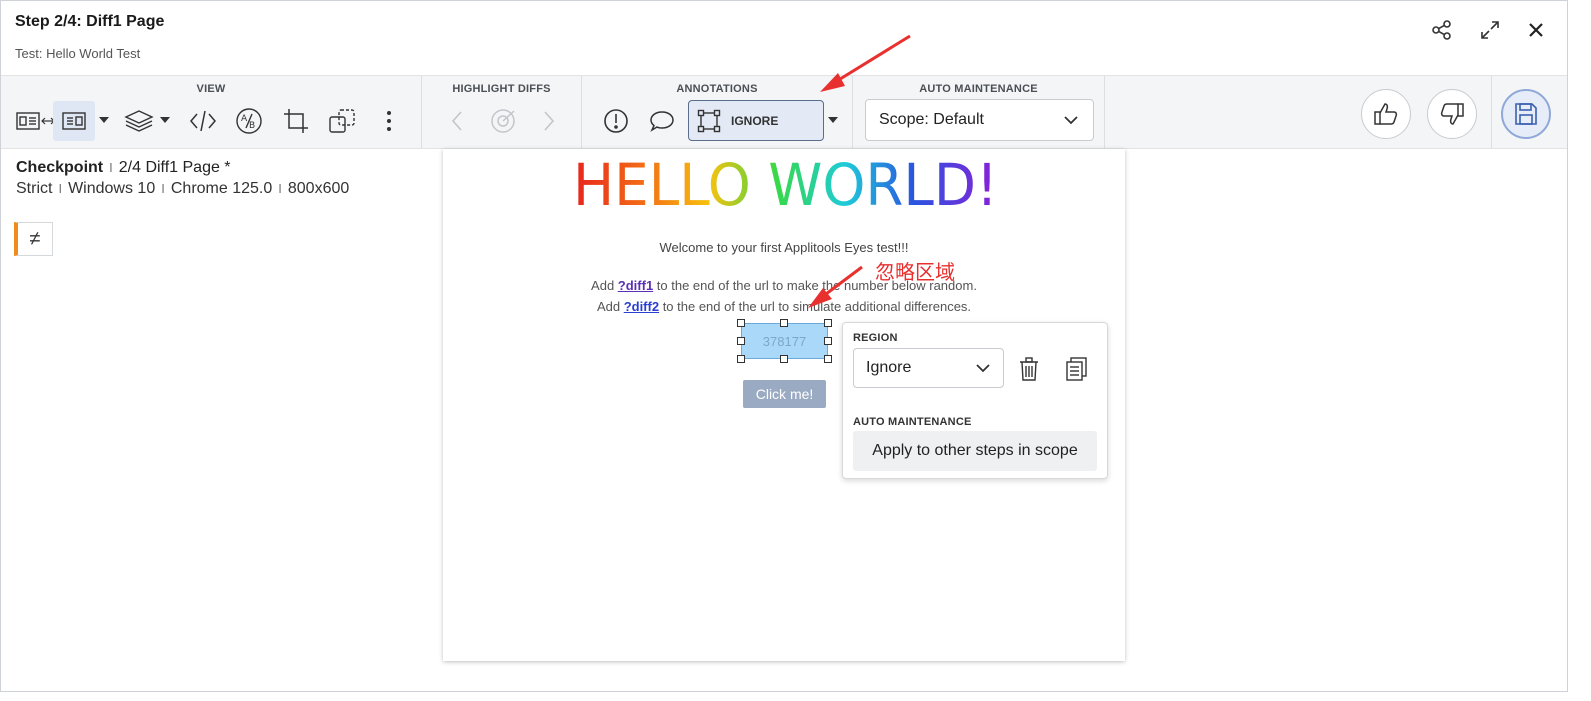 This screenshot has height=701, width=1591. I want to click on toolbar-divider, so click(1491, 112).